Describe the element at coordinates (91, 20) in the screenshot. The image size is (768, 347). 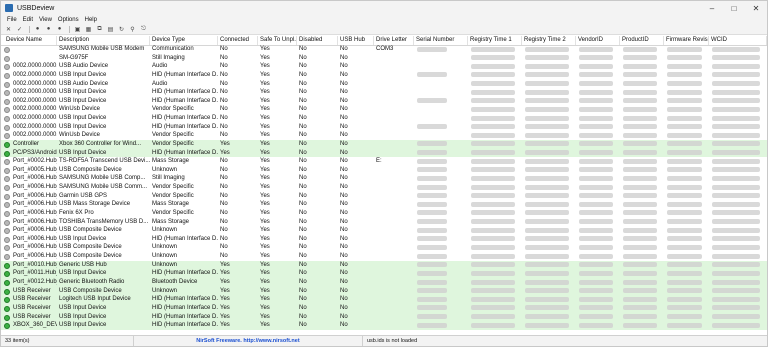
I see `menu-help: Help` at that location.